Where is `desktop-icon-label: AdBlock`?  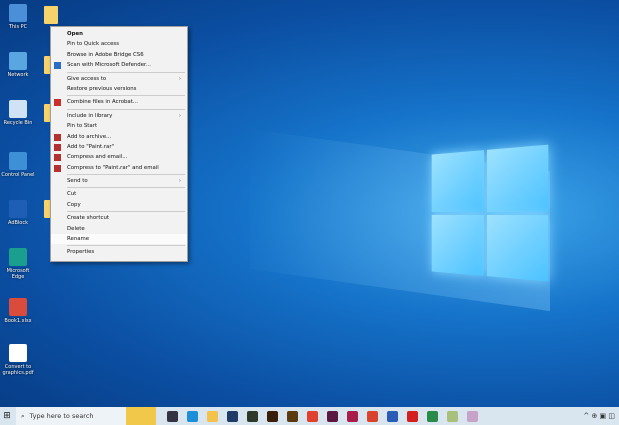
desktop-icon-label: AdBlock is located at coordinates (18, 223).